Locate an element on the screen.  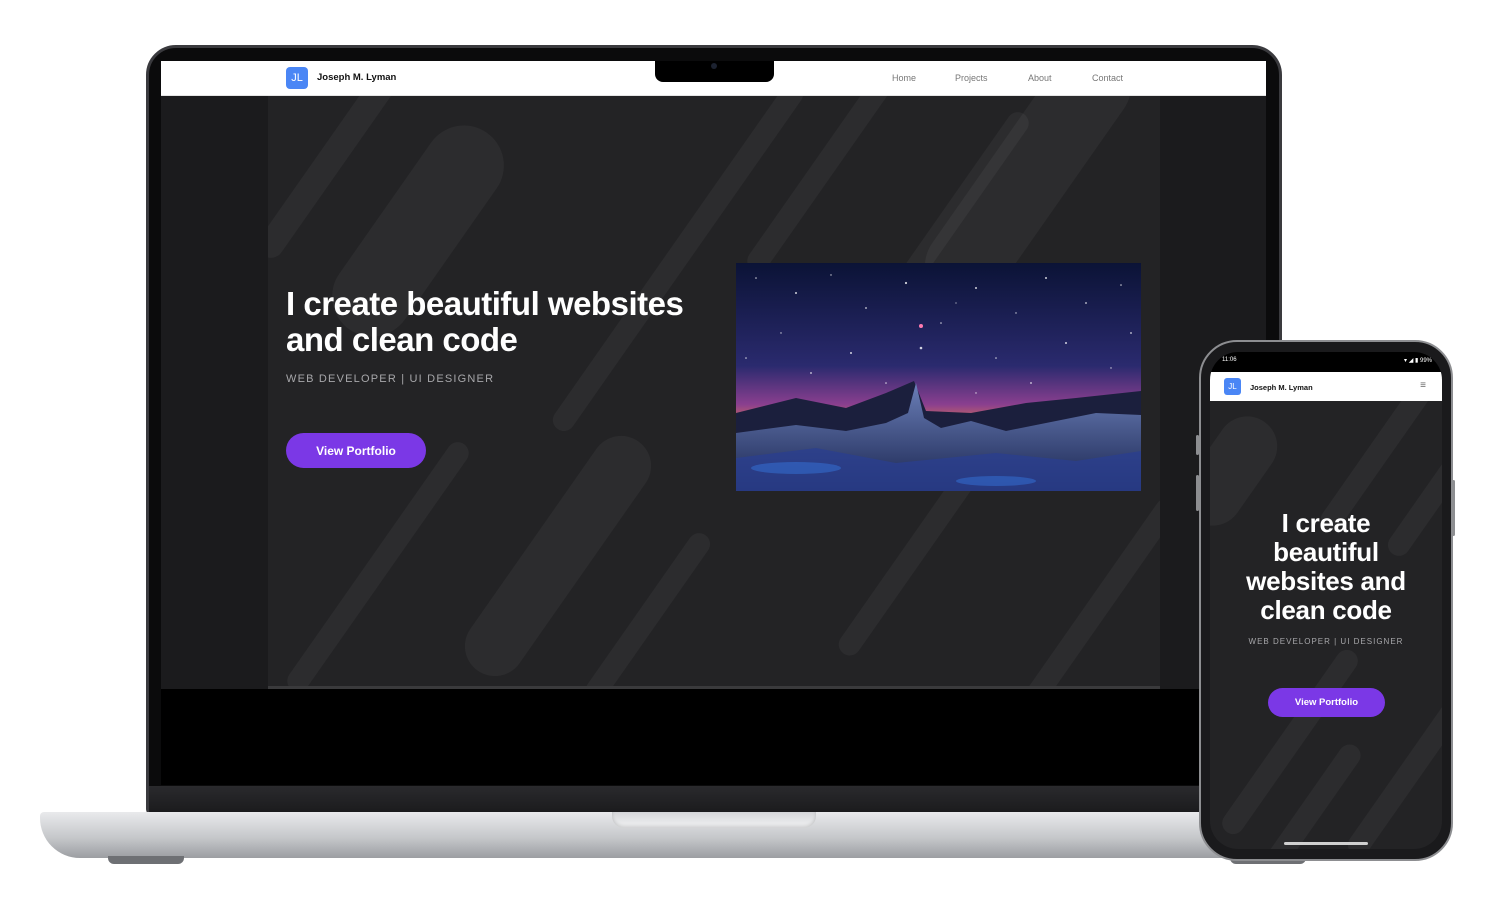
mobile-navbar: JL Joseph M. Lyman ≡ is located at coordinates (1326, 386).